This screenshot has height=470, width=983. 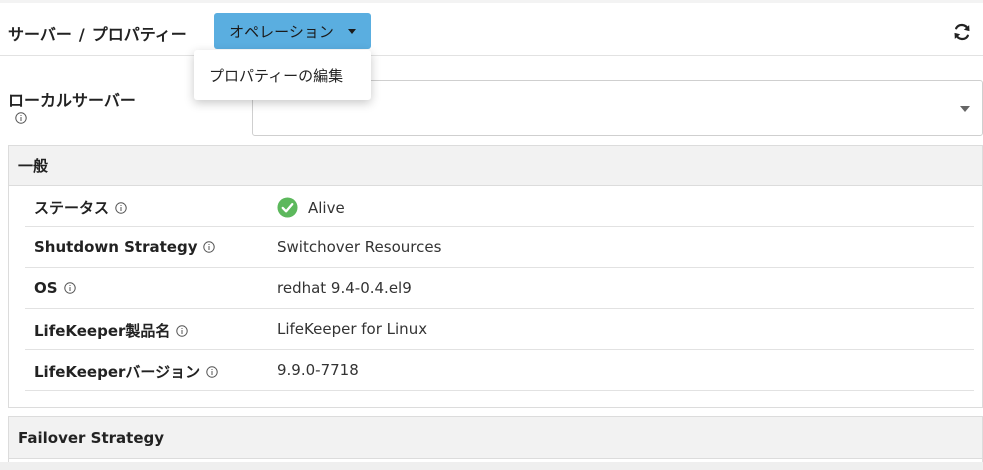 I want to click on general-panel-title: 一般, so click(x=495, y=166).